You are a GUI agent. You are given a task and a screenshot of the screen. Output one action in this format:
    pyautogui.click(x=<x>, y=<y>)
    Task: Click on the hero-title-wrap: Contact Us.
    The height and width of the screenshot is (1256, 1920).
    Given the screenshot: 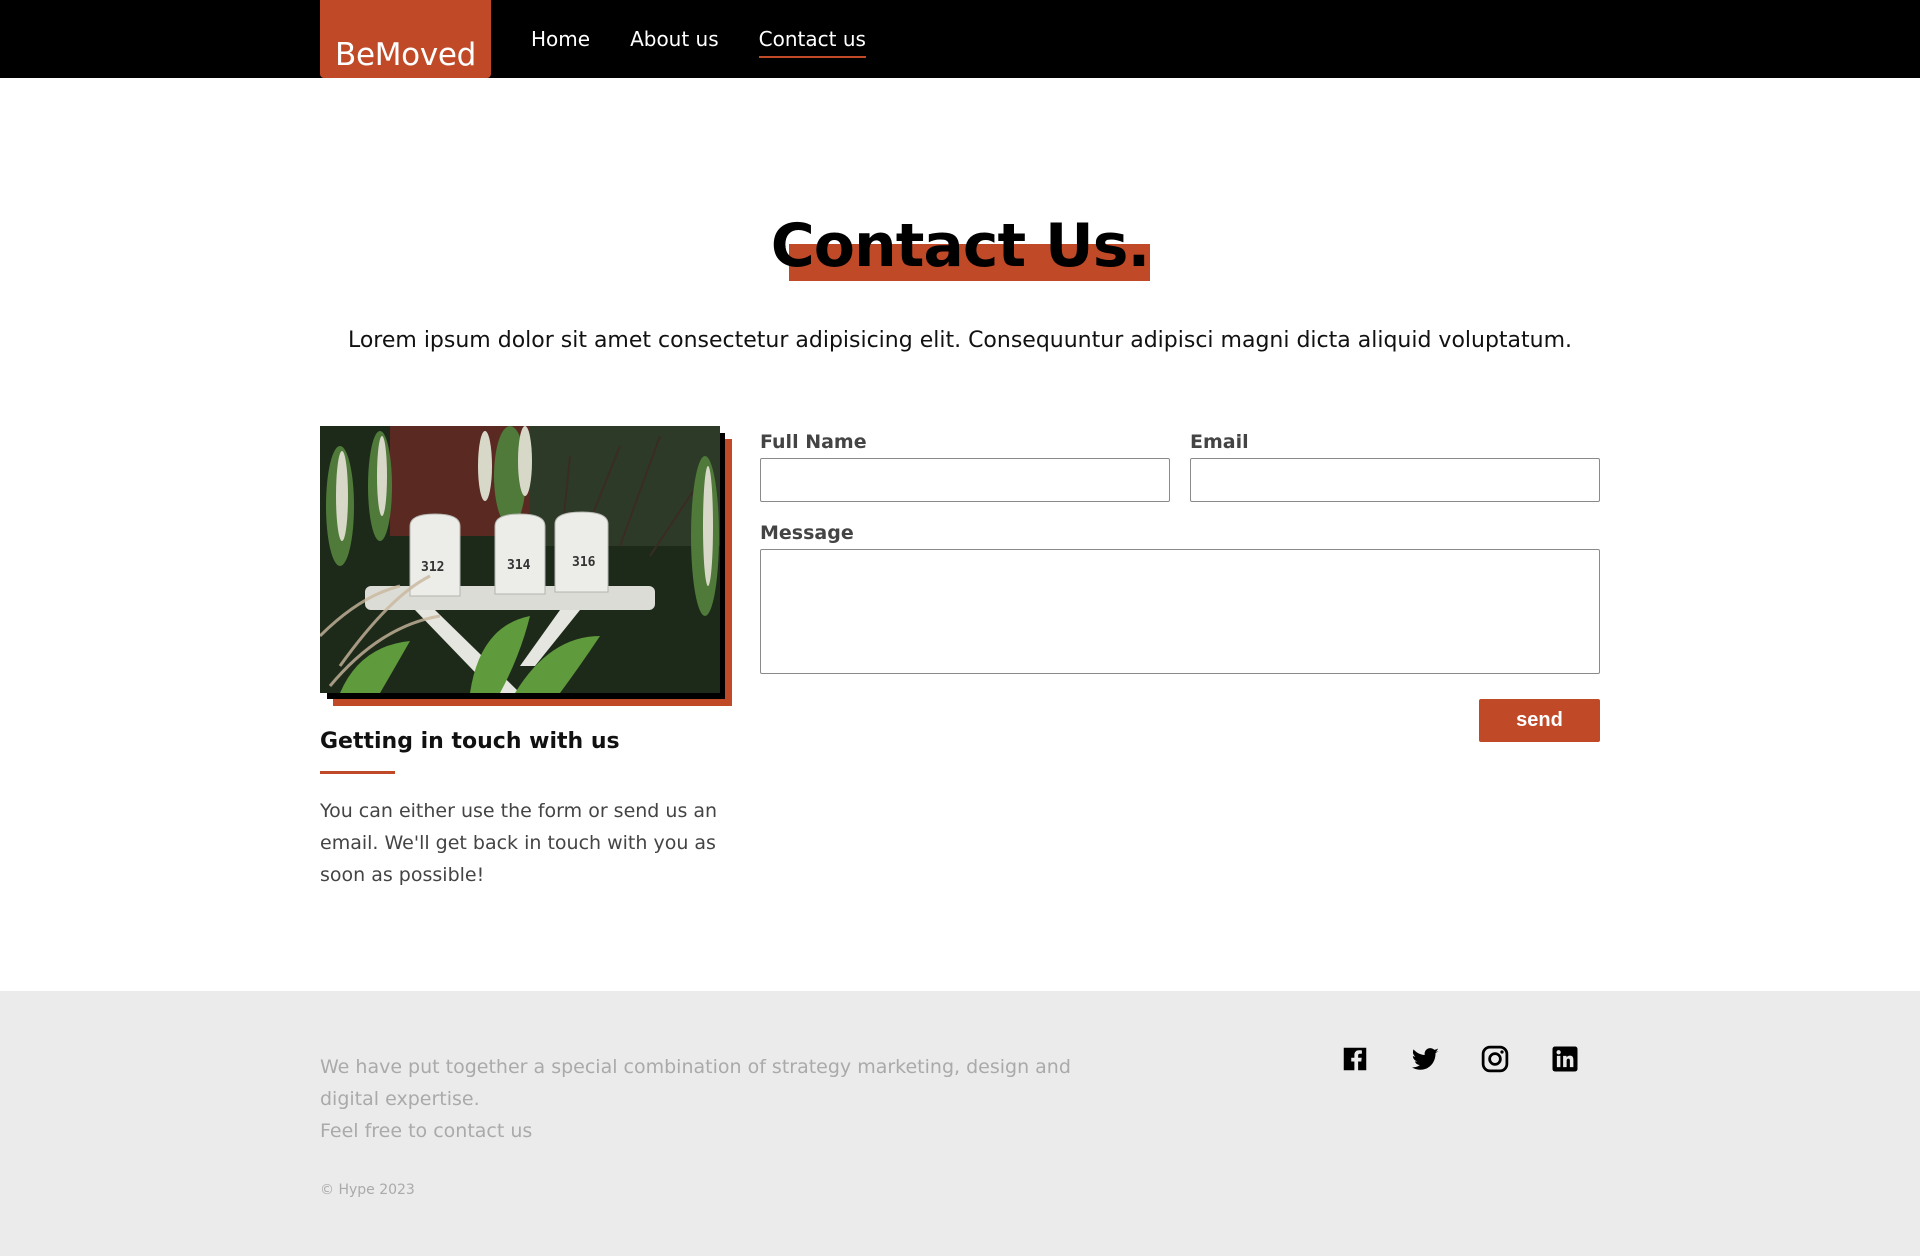 What is the action you would take?
    pyautogui.click(x=960, y=246)
    